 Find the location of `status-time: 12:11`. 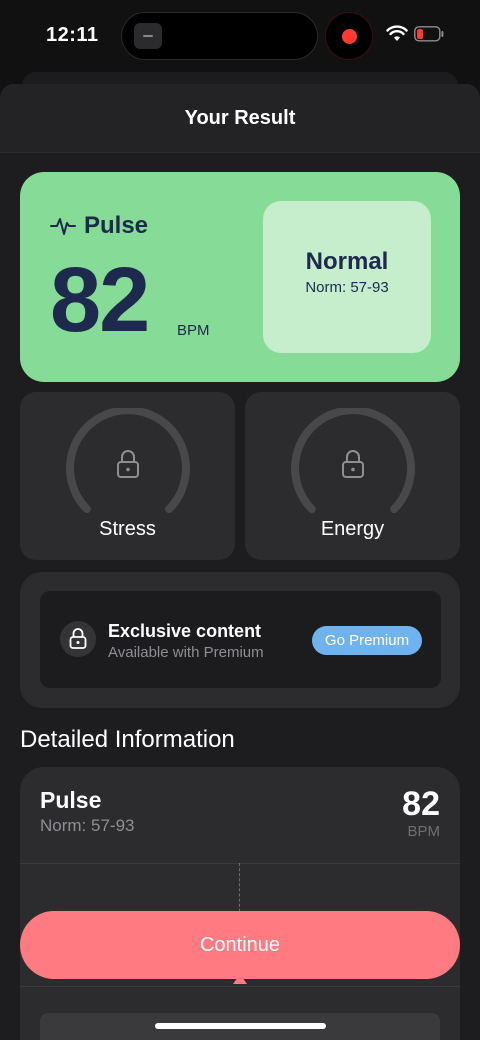

status-time: 12:11 is located at coordinates (72, 35).